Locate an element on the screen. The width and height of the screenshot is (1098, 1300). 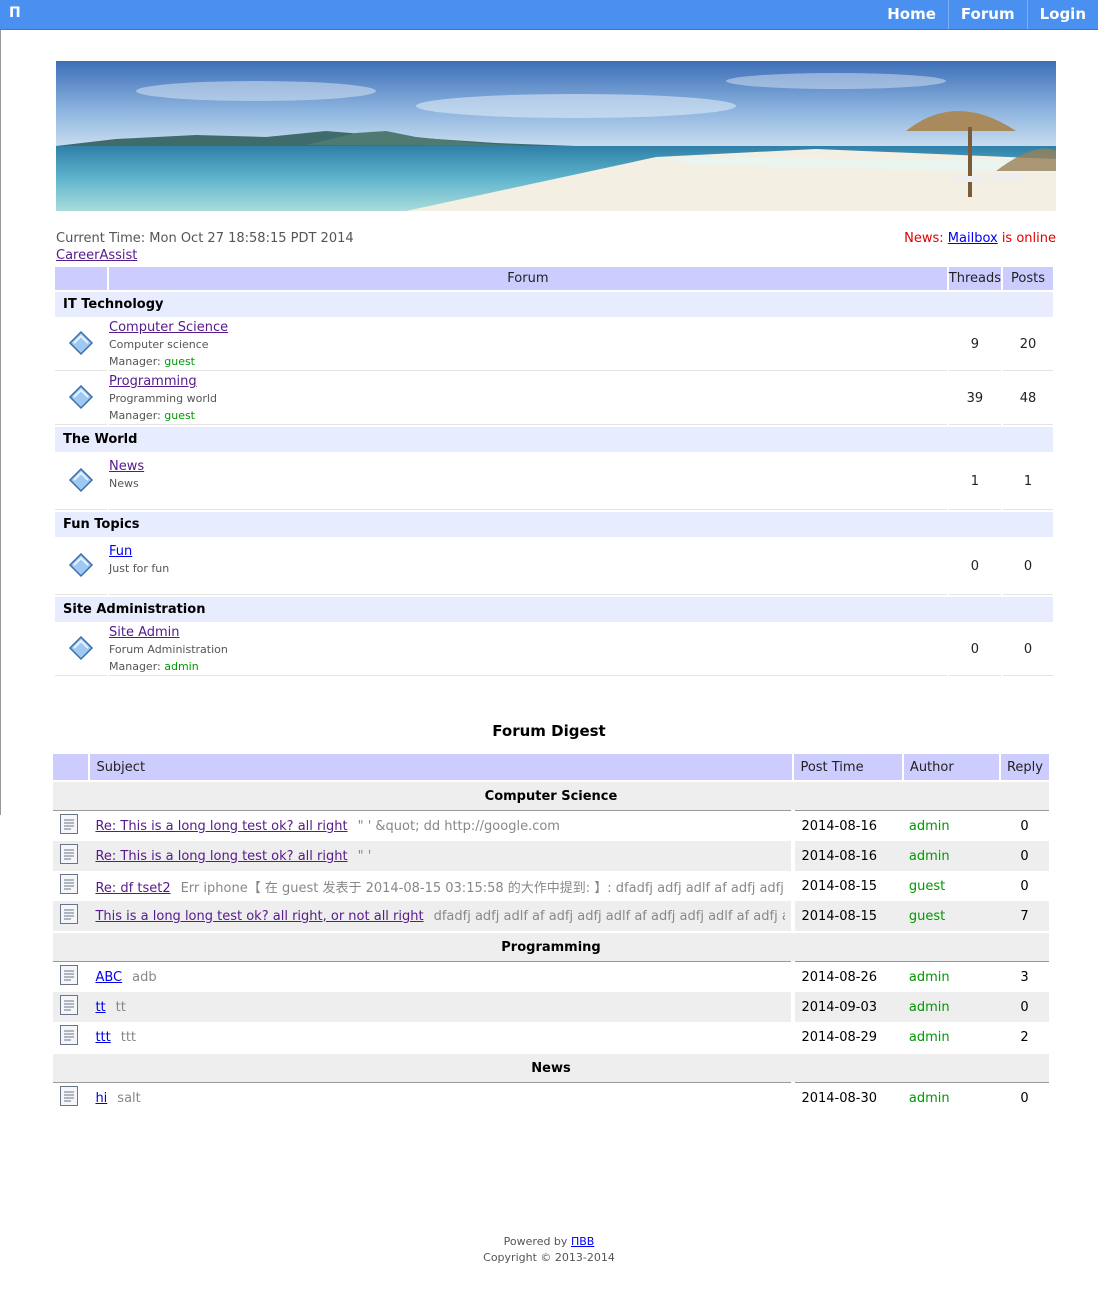
mailbox-link: Mailbox is located at coordinates (973, 238).